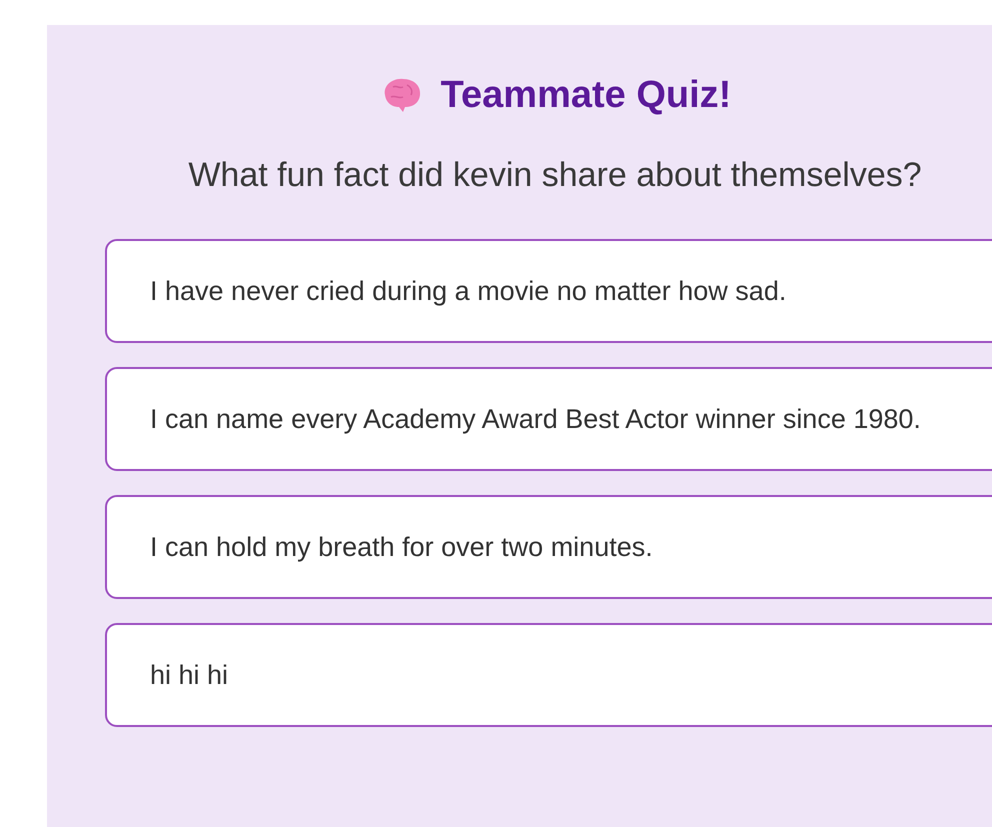 The image size is (992, 827). Describe the element at coordinates (548, 675) in the screenshot. I see `answer-option: hi hi hi` at that location.